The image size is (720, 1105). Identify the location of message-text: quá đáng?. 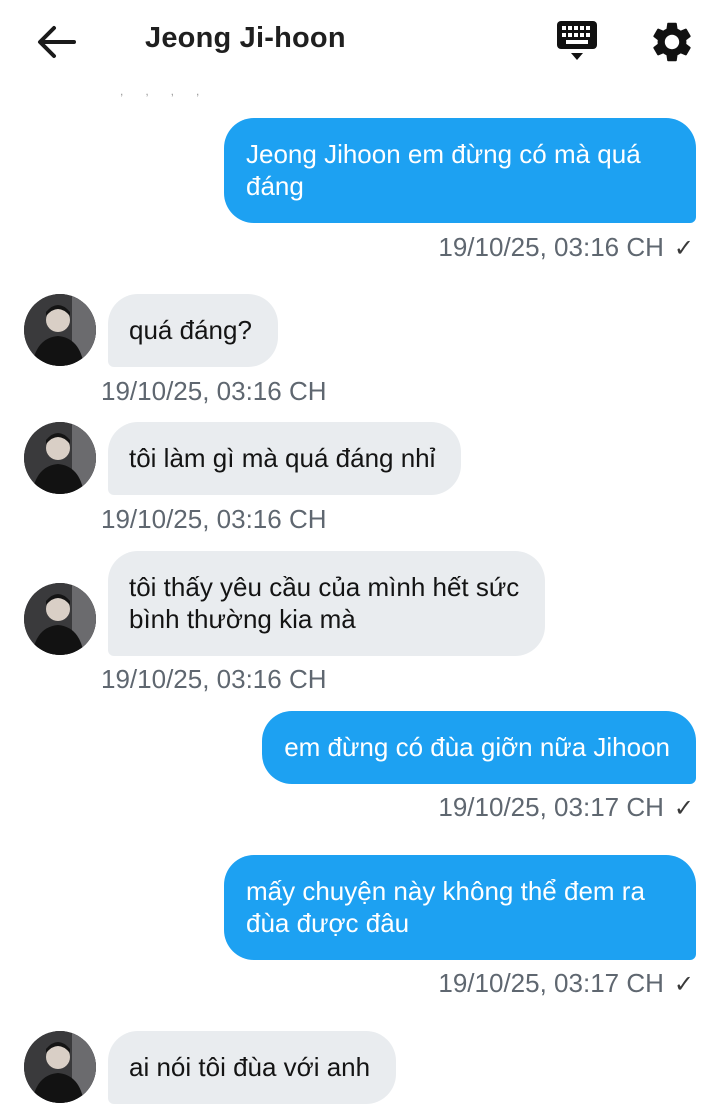
(190, 330).